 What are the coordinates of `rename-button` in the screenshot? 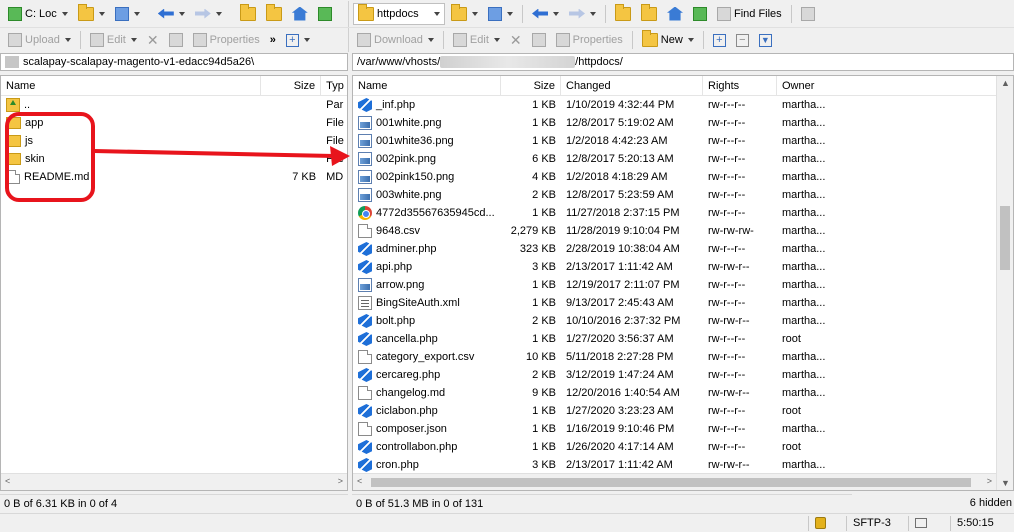 It's located at (176, 40).